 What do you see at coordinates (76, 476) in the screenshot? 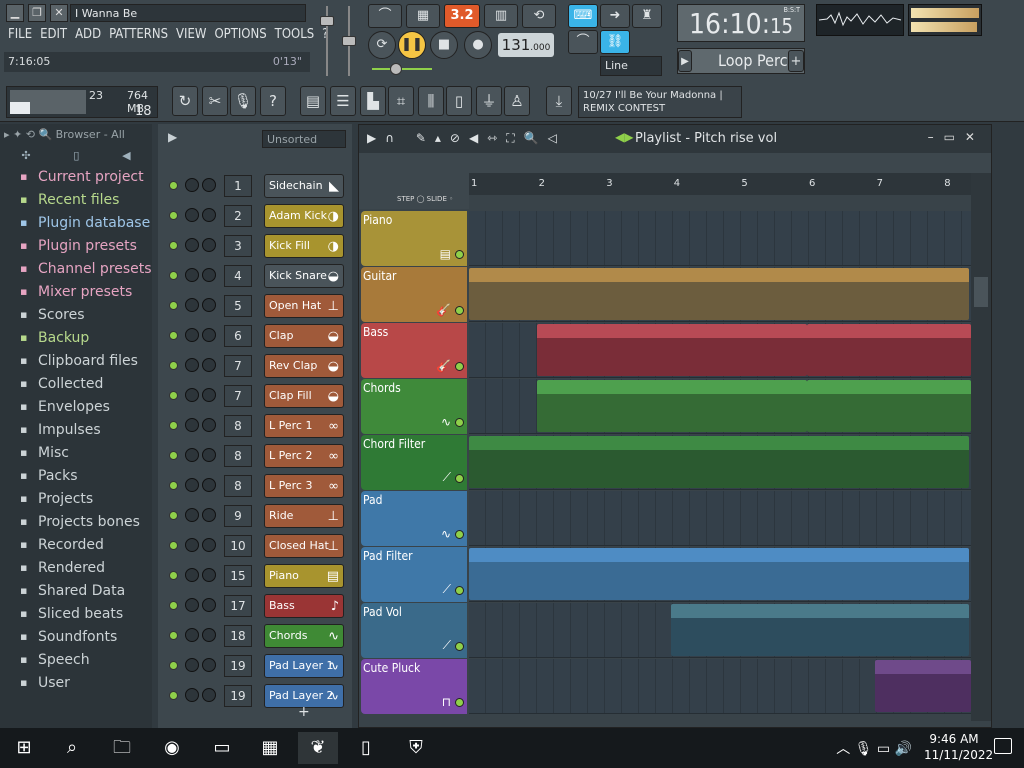
I see `browser-item: ▪ Packs` at bounding box center [76, 476].